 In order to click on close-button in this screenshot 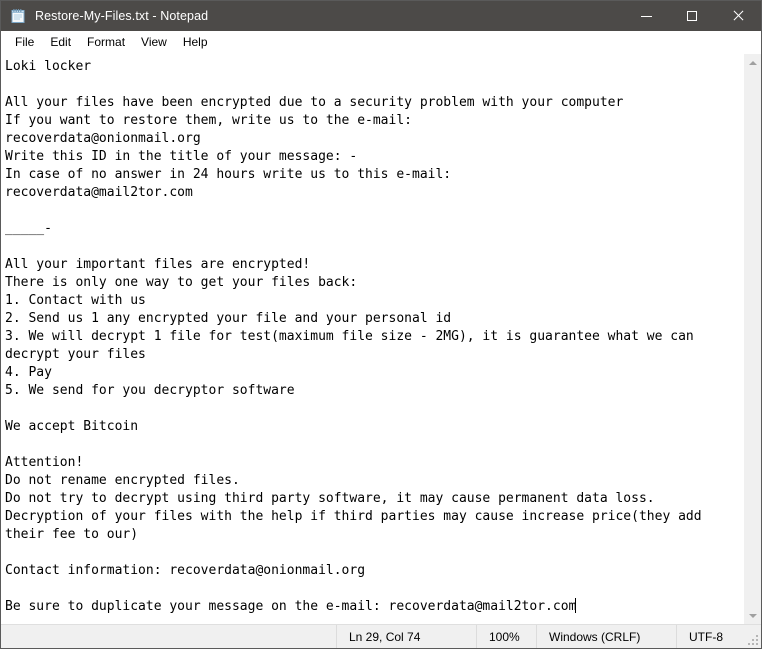, I will do `click(738, 16)`.